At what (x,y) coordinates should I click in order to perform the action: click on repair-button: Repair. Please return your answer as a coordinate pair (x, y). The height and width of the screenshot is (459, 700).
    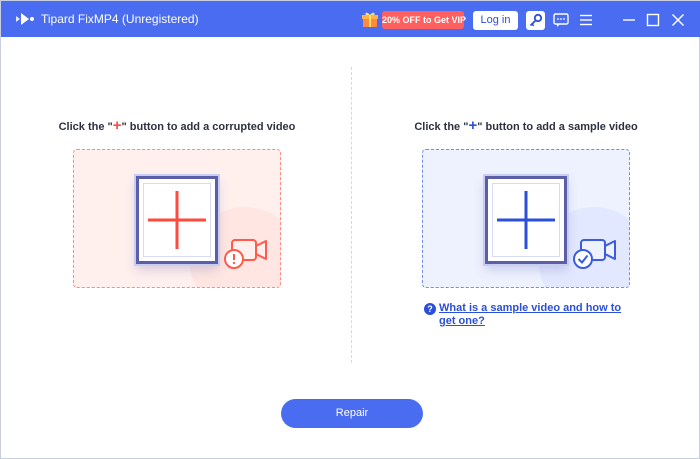
    Looking at the image, I should click on (352, 413).